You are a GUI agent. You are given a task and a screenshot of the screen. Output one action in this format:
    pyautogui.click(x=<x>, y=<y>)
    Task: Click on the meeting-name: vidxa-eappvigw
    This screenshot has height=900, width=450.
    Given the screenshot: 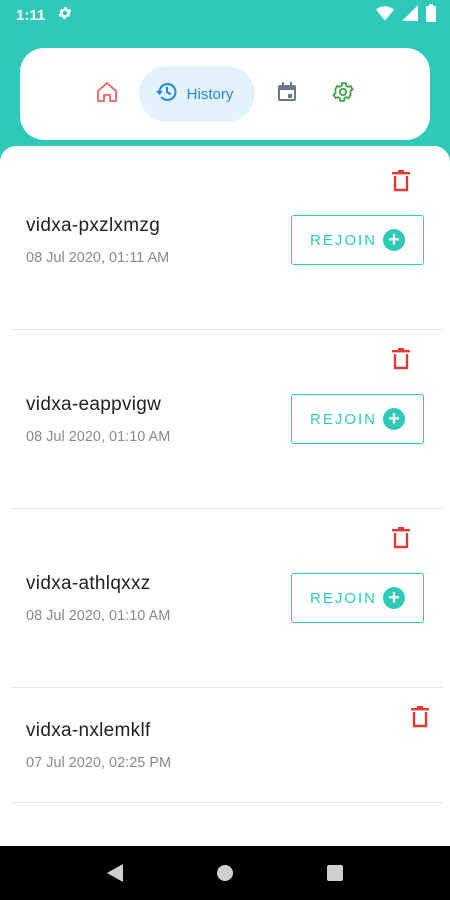 What is the action you would take?
    pyautogui.click(x=94, y=404)
    